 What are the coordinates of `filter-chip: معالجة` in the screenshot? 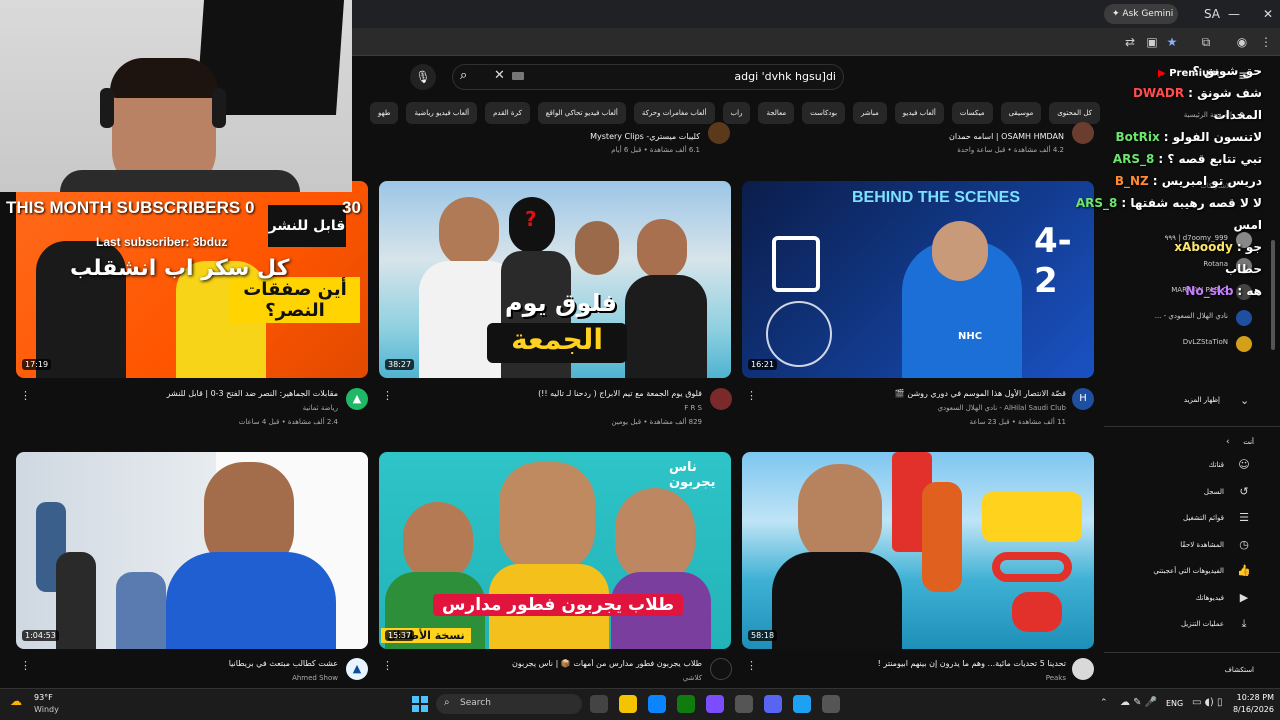 It's located at (776, 113).